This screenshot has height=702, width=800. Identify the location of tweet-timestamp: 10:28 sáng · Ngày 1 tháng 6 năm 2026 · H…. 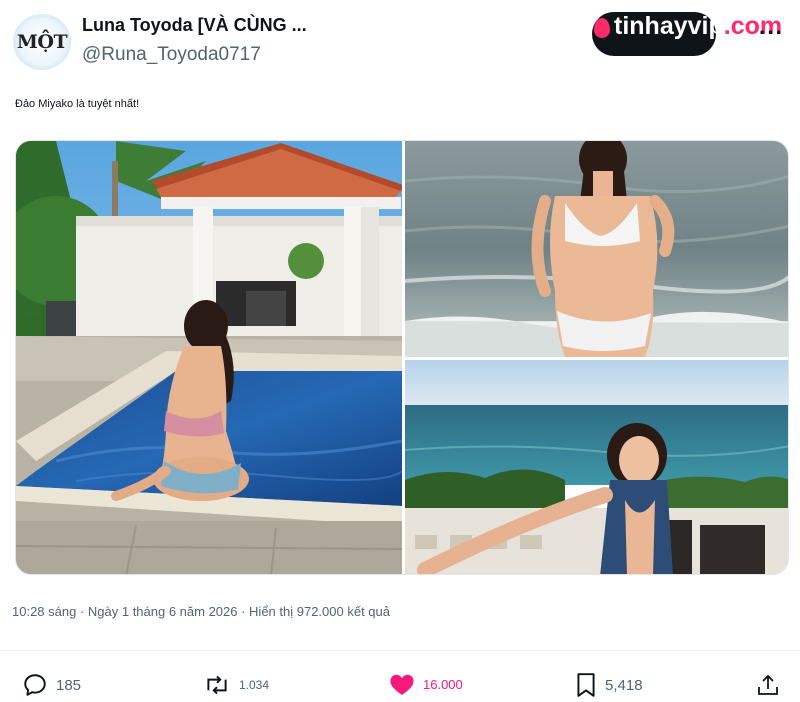
(201, 611).